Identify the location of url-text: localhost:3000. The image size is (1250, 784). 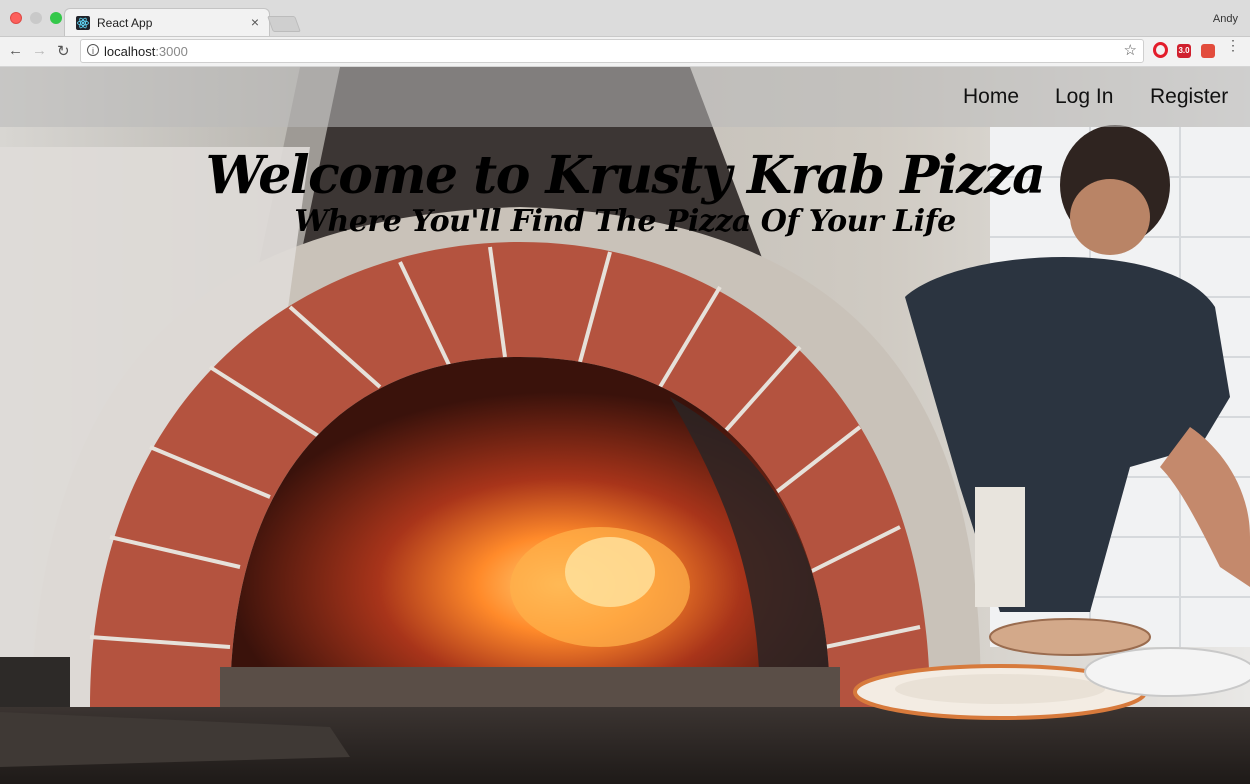
(146, 51).